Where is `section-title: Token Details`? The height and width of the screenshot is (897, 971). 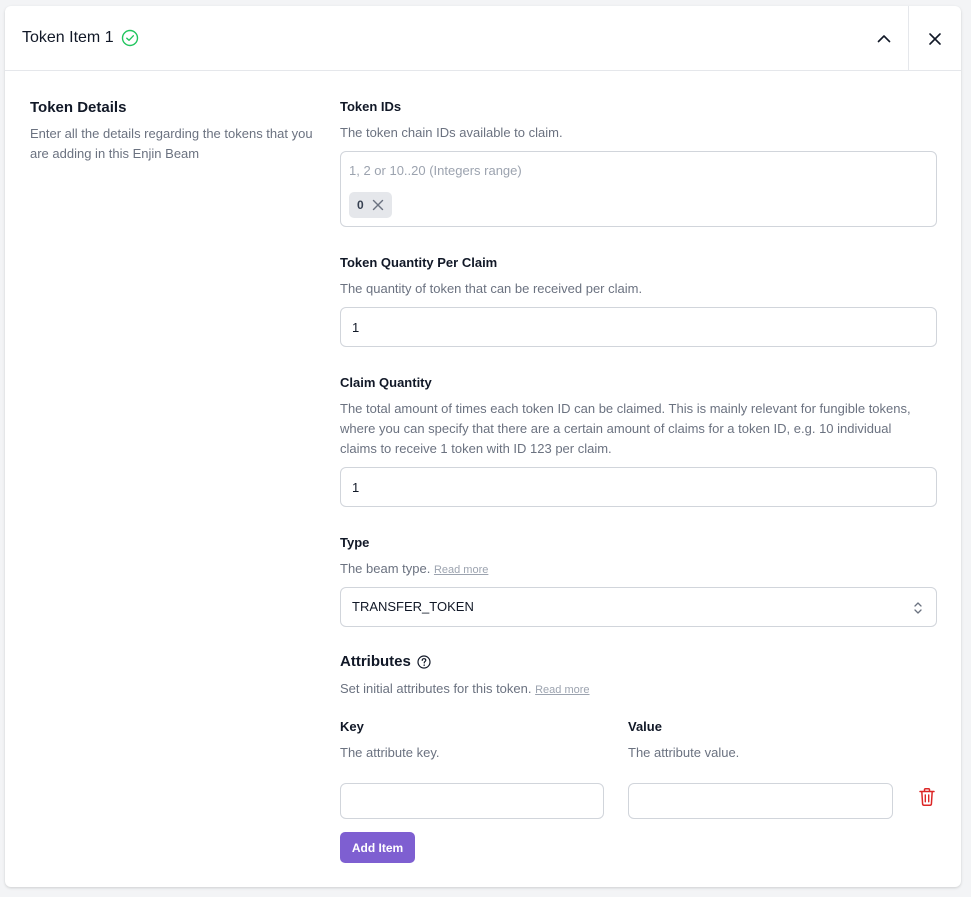 section-title: Token Details is located at coordinates (78, 107).